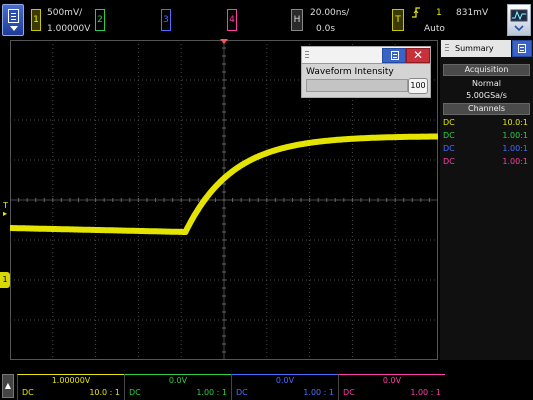  I want to click on channel-1-offset: 1.00000V, so click(68, 29).